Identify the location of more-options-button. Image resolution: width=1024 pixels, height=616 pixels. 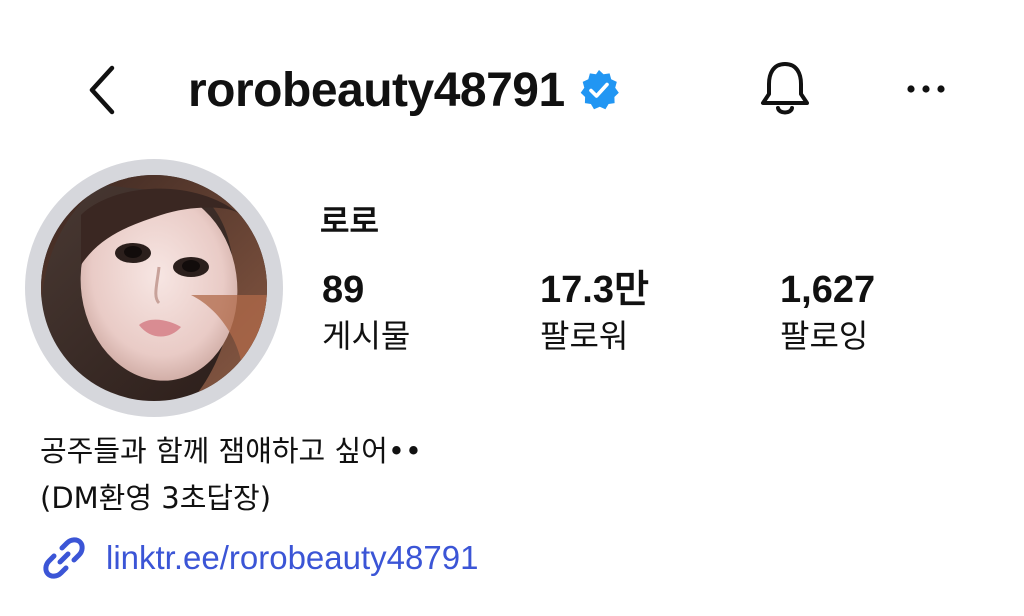
(926, 89).